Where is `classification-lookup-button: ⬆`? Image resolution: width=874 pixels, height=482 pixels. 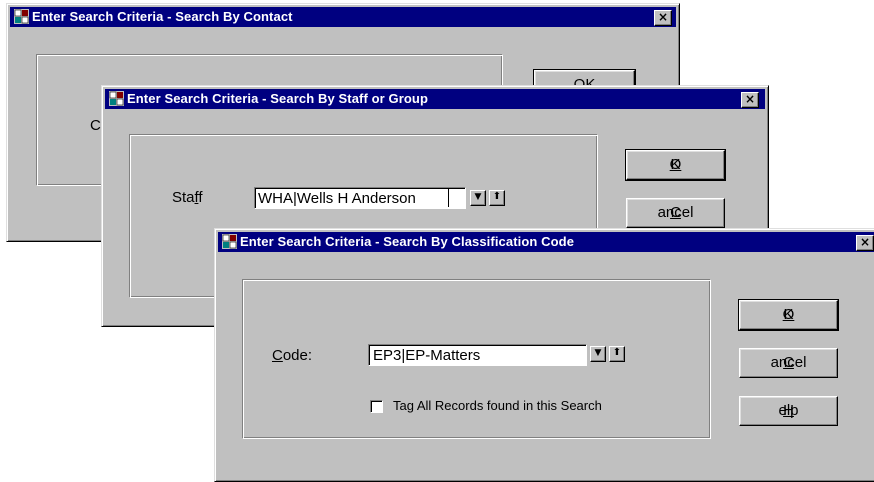 classification-lookup-button: ⬆ is located at coordinates (617, 354).